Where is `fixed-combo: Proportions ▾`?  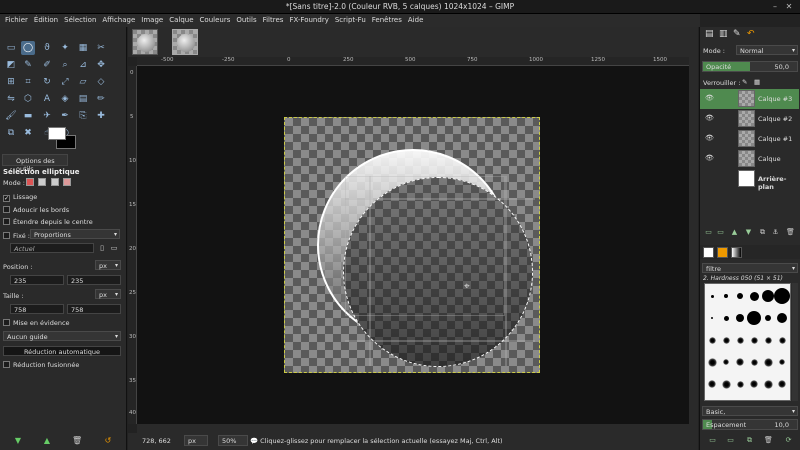 fixed-combo: Proportions ▾ is located at coordinates (75, 234).